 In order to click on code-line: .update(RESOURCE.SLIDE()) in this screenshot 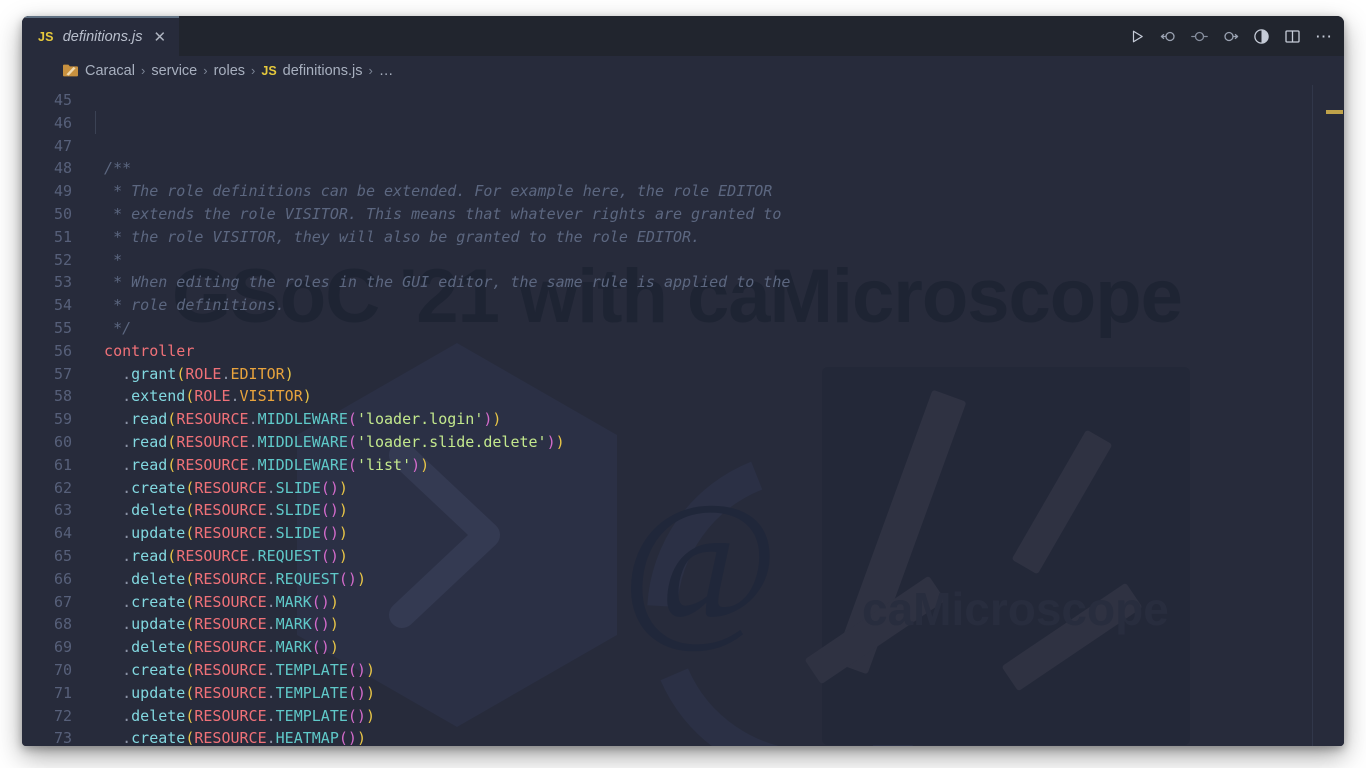, I will do `click(715, 533)`.